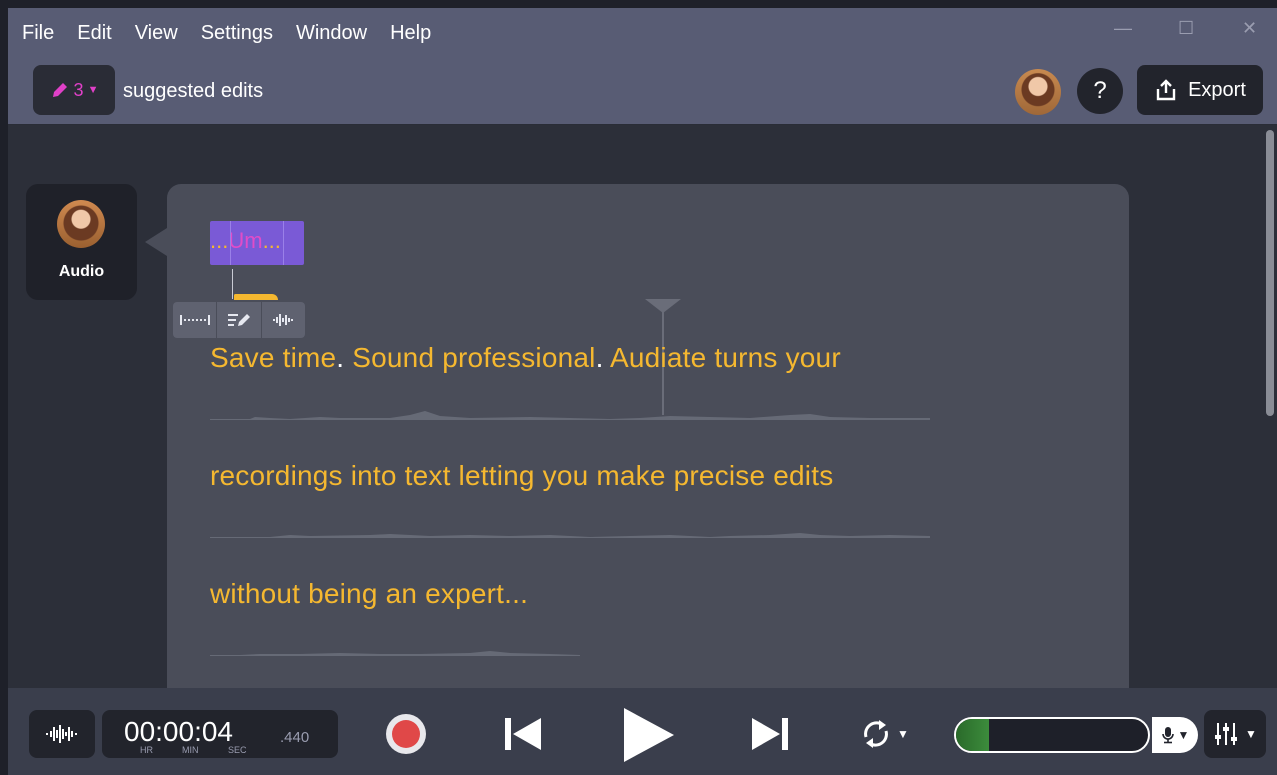  What do you see at coordinates (1249, 28) in the screenshot?
I see `close-button: ✕` at bounding box center [1249, 28].